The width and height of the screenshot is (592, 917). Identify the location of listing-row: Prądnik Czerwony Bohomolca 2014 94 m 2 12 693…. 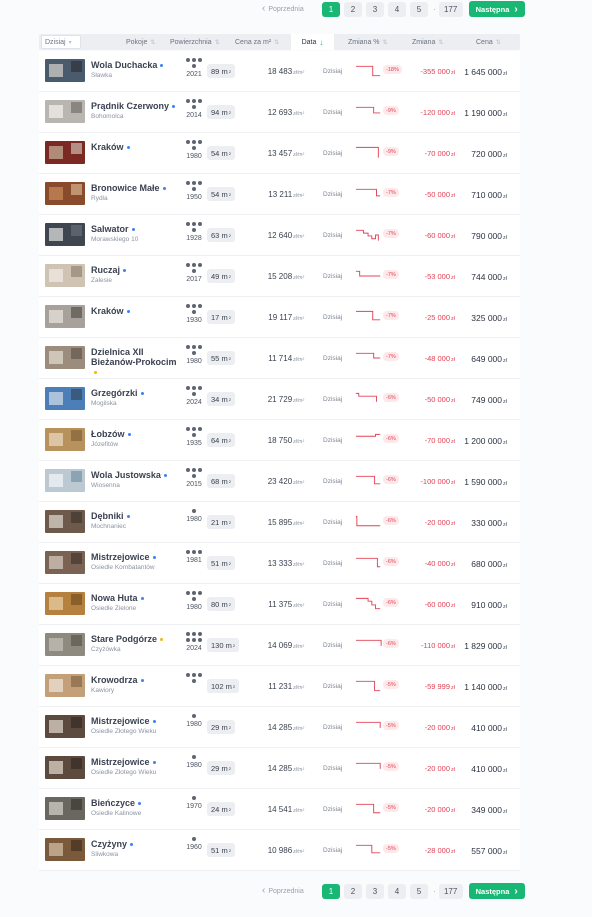
(279, 112).